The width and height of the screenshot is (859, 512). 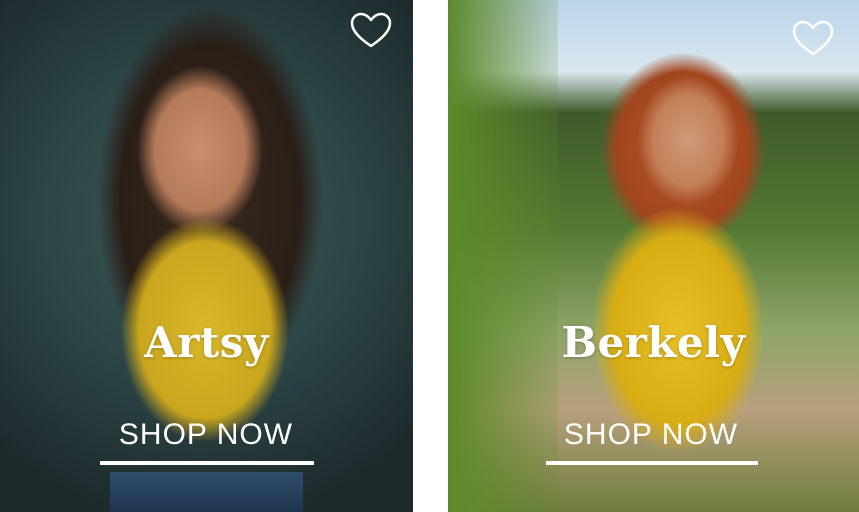 I want to click on brand-name: Berkely, so click(x=653, y=342).